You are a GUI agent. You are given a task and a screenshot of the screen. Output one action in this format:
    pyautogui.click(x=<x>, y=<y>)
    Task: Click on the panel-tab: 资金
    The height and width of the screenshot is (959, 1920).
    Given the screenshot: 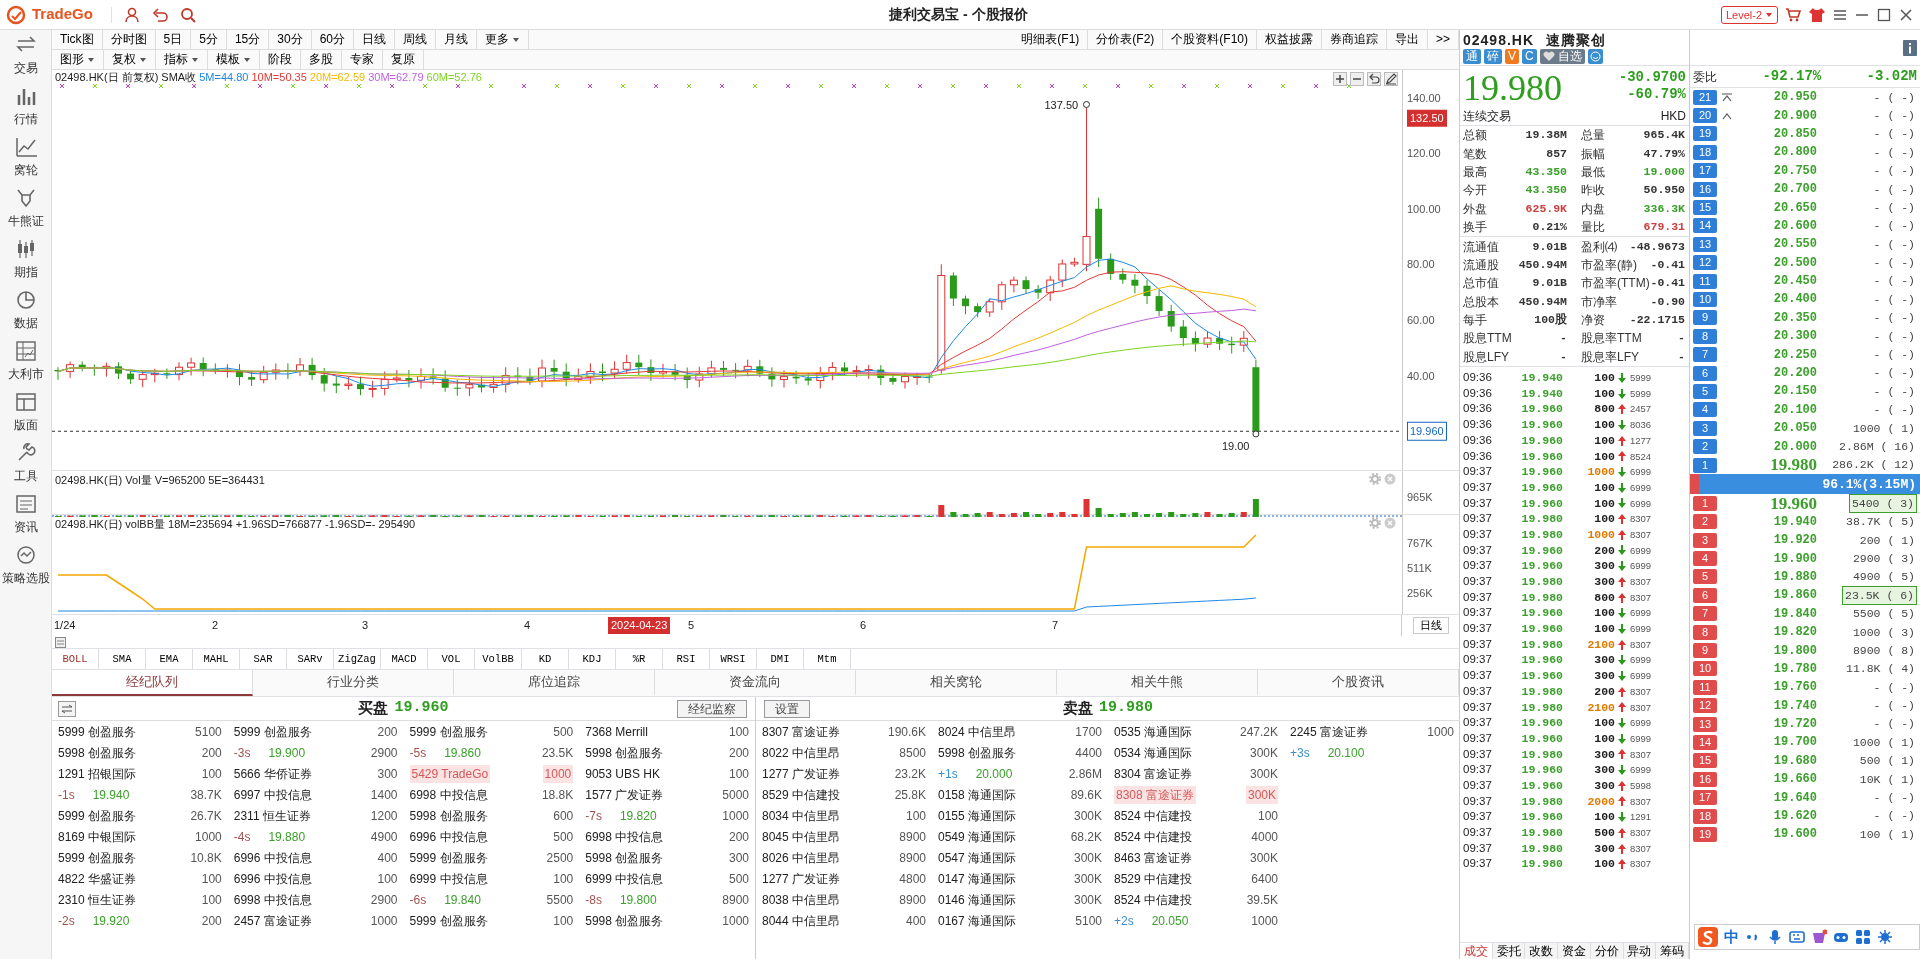 What is the action you would take?
    pyautogui.click(x=1574, y=951)
    